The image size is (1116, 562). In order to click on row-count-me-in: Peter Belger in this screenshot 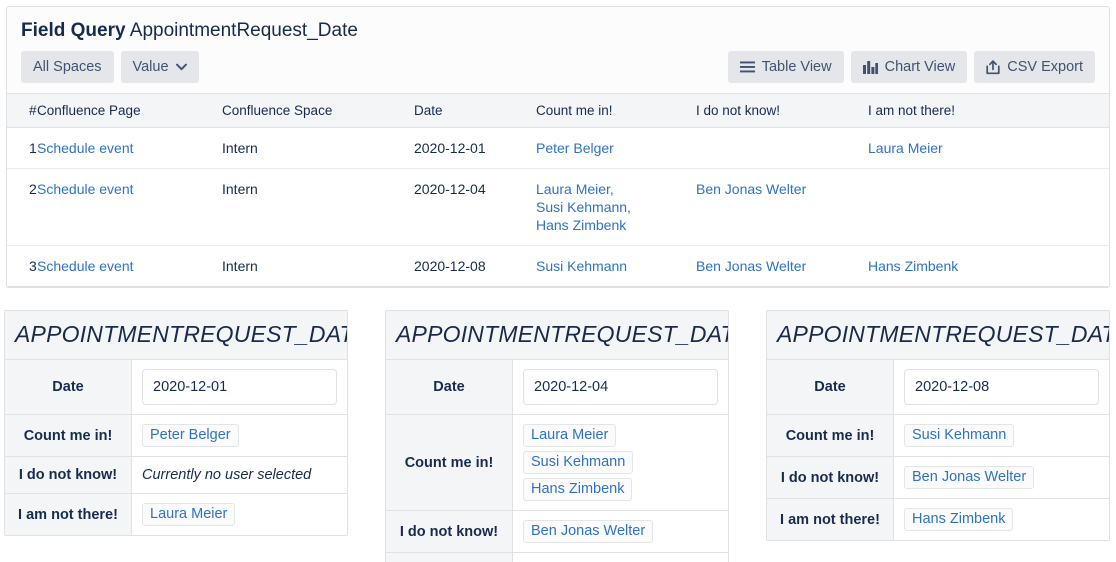, I will do `click(616, 148)`.